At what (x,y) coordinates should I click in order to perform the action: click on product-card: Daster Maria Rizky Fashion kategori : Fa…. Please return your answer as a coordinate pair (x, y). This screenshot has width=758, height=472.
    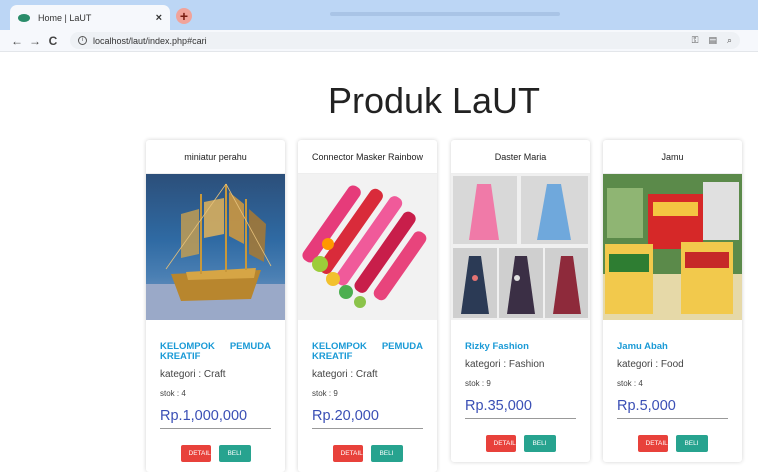
    Looking at the image, I should click on (520, 301).